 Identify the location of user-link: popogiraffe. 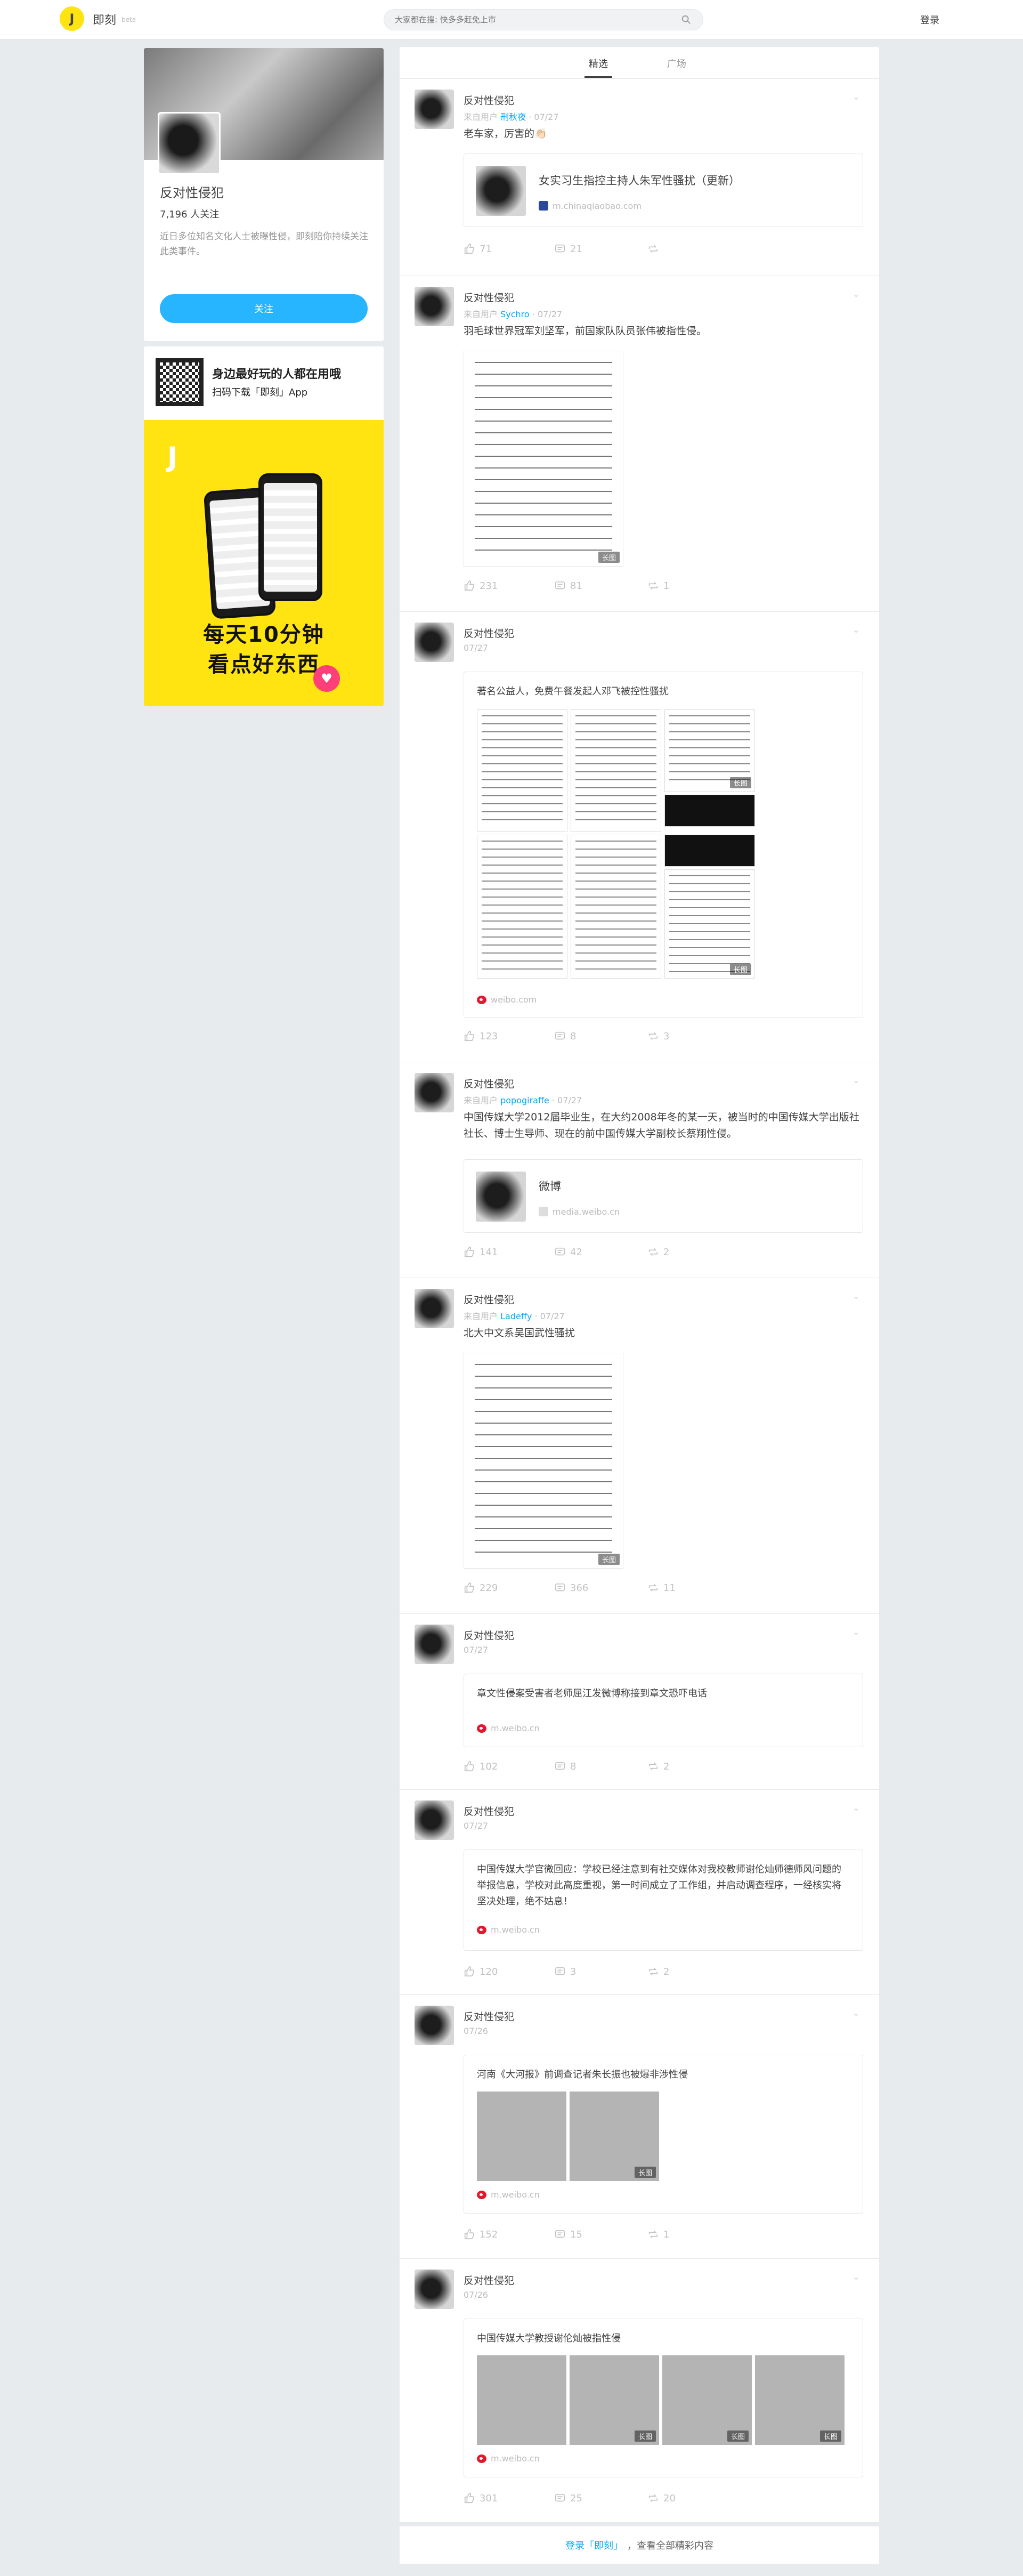
(525, 1100).